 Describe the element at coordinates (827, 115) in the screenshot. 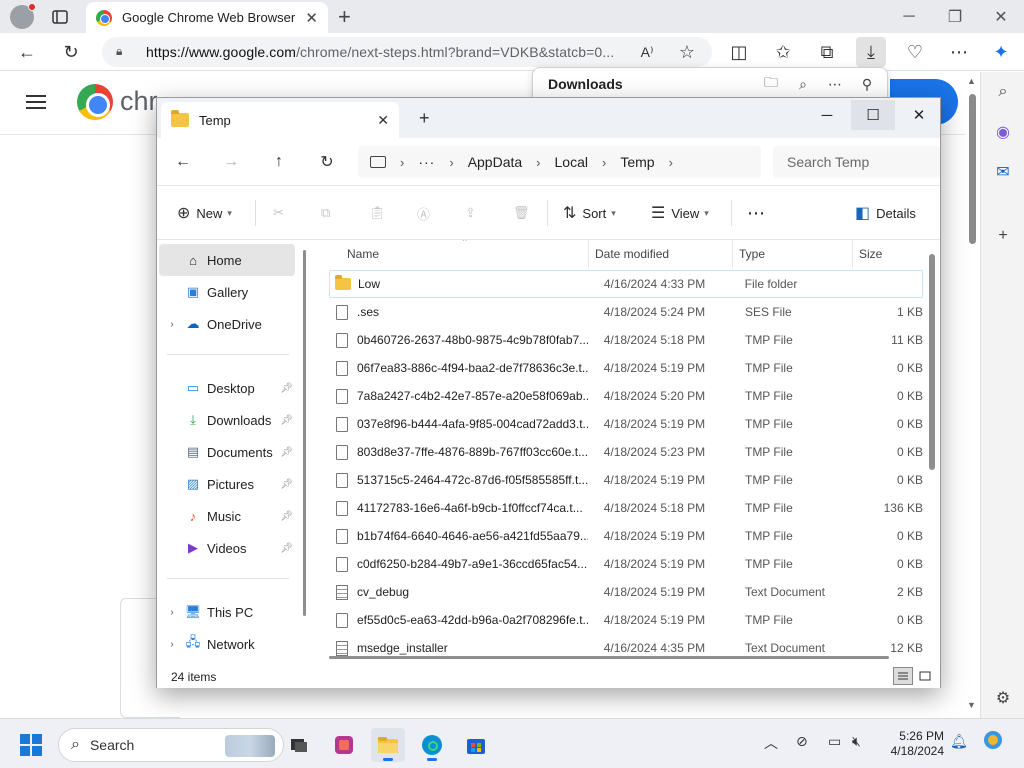

I see `explorer-minimize-button: ─` at that location.